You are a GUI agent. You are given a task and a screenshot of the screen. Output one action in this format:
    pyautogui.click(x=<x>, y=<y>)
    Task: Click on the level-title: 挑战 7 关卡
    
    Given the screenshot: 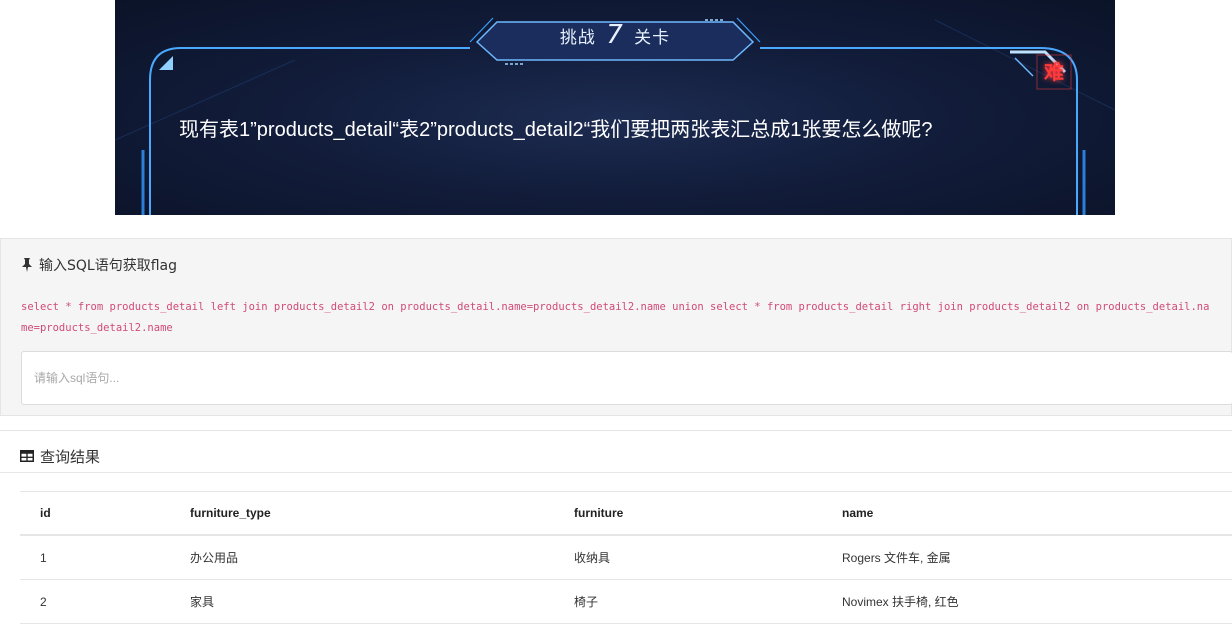 What is the action you would take?
    pyautogui.click(x=615, y=35)
    